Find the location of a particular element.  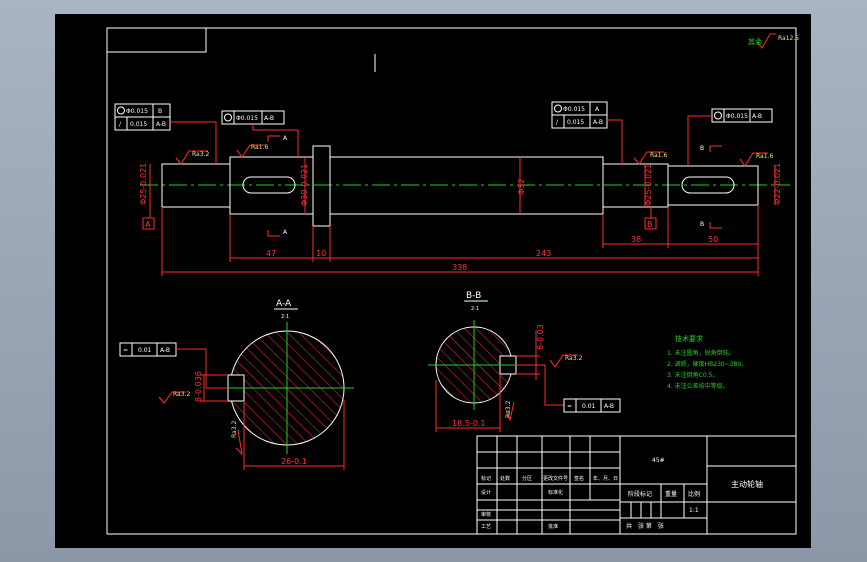

section-a-scale: 2:1 is located at coordinates (285, 317).